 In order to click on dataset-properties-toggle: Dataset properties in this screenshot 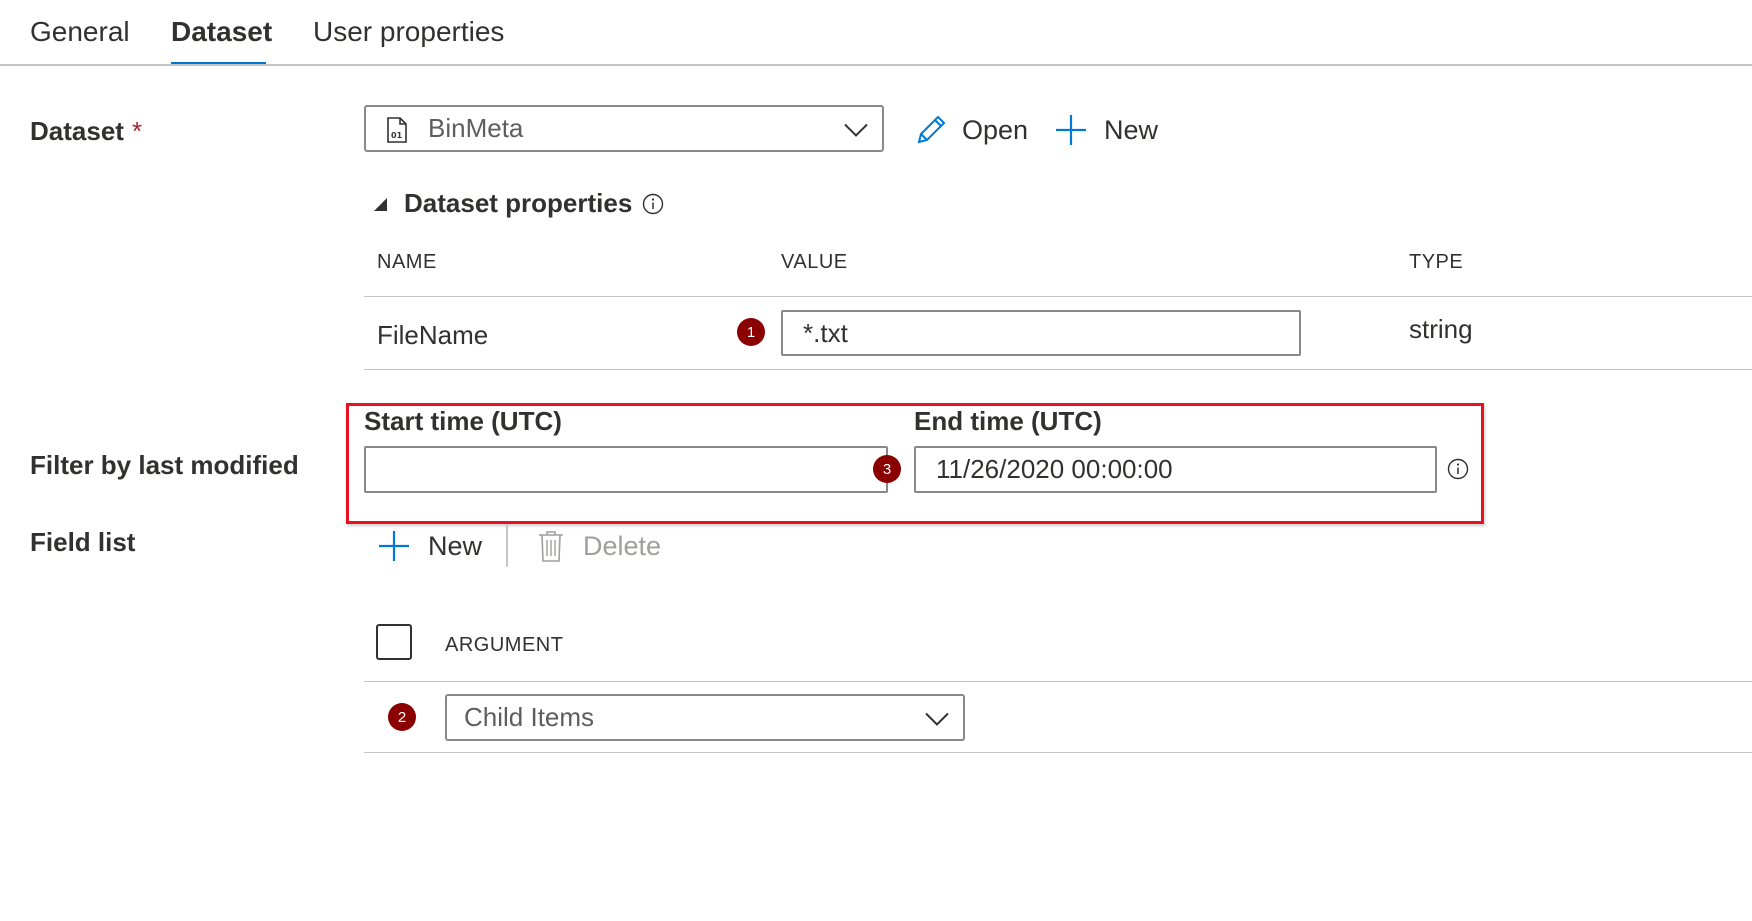, I will do `click(518, 203)`.